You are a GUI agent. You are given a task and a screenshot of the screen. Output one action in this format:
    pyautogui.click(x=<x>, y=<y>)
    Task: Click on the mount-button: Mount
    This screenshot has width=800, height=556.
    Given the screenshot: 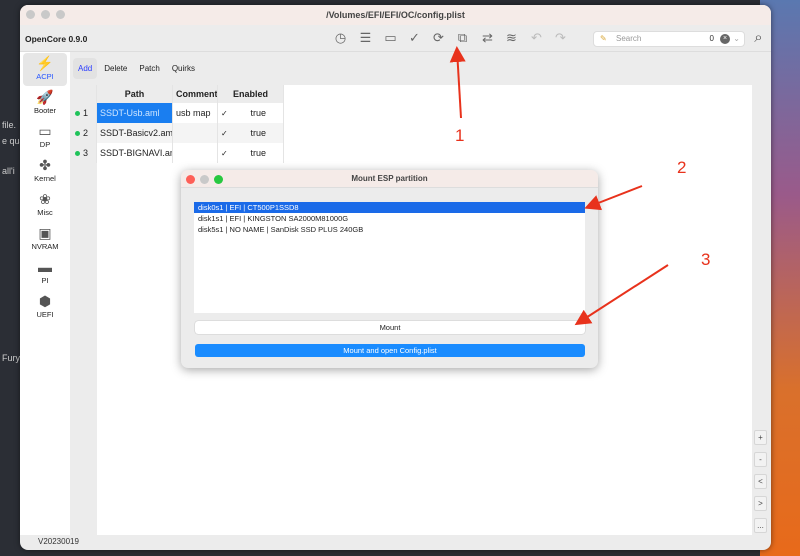 What is the action you would take?
    pyautogui.click(x=390, y=327)
    